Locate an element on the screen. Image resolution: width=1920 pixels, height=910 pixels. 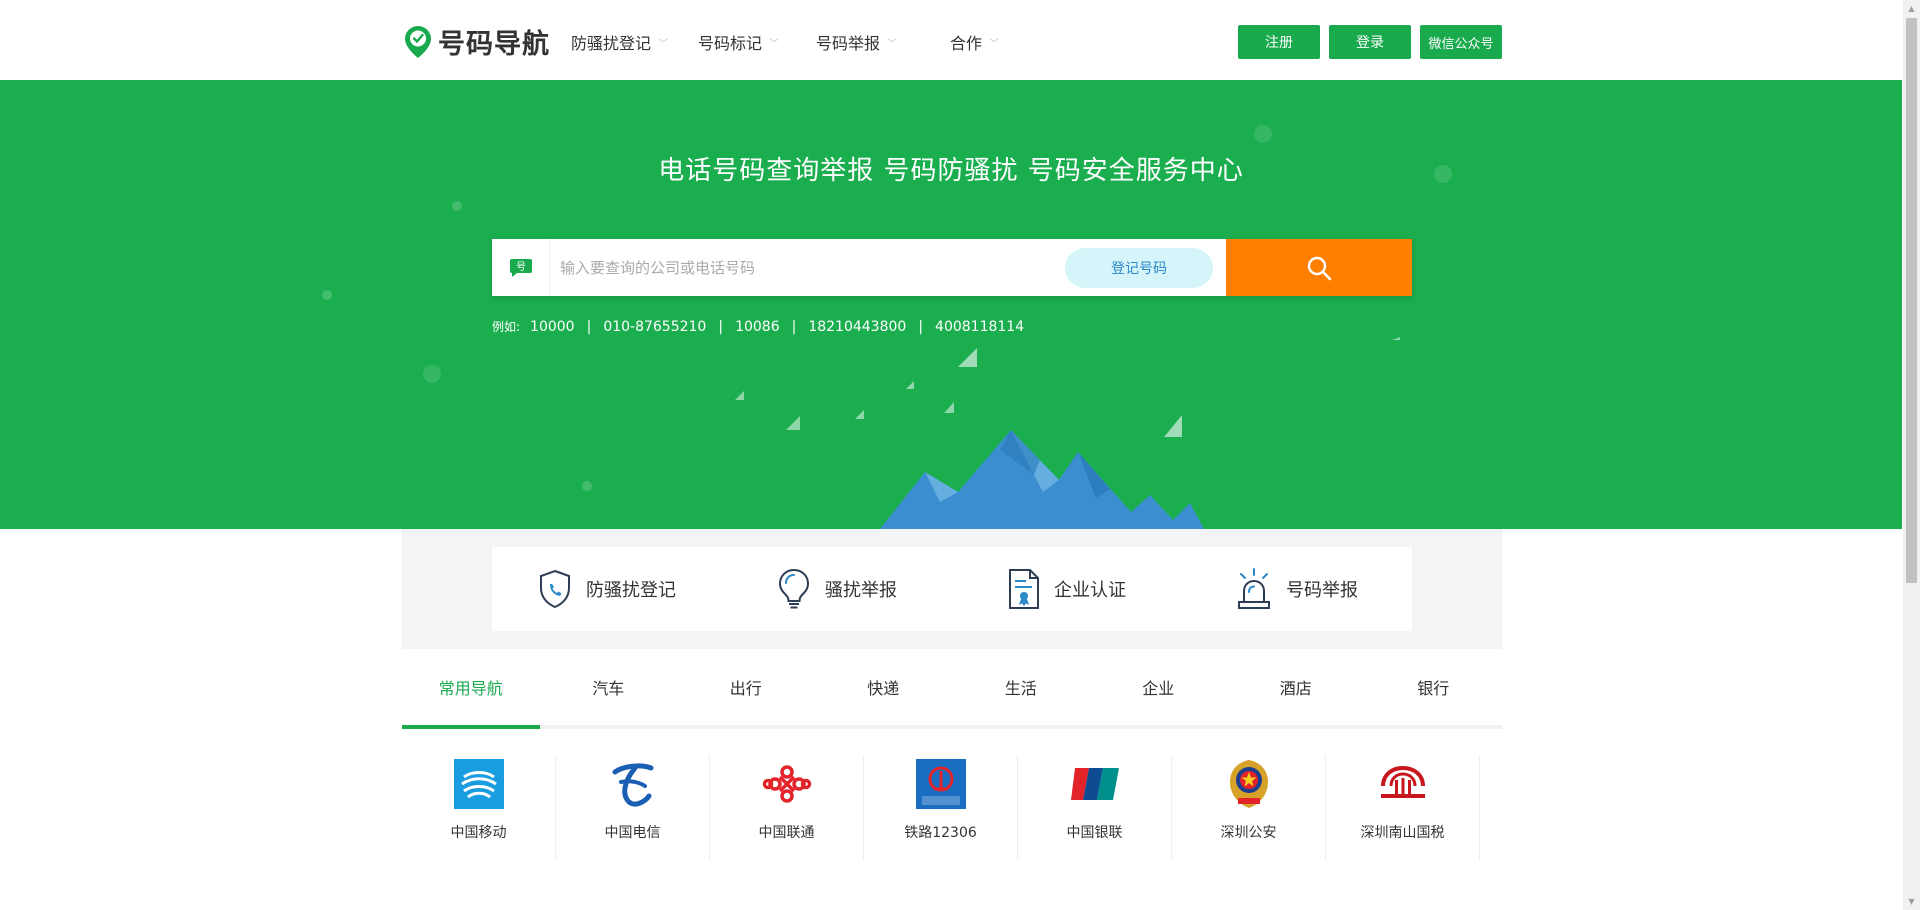
scrollbar-thumb is located at coordinates (1911, 300).